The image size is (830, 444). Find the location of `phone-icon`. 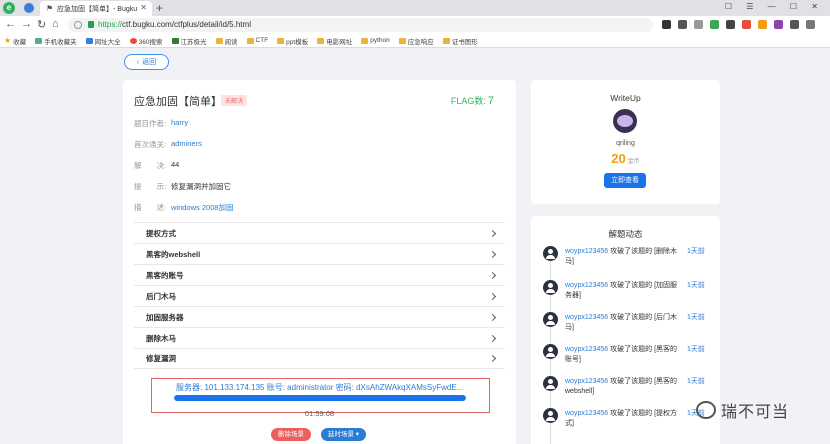

phone-icon is located at coordinates (39, 40).